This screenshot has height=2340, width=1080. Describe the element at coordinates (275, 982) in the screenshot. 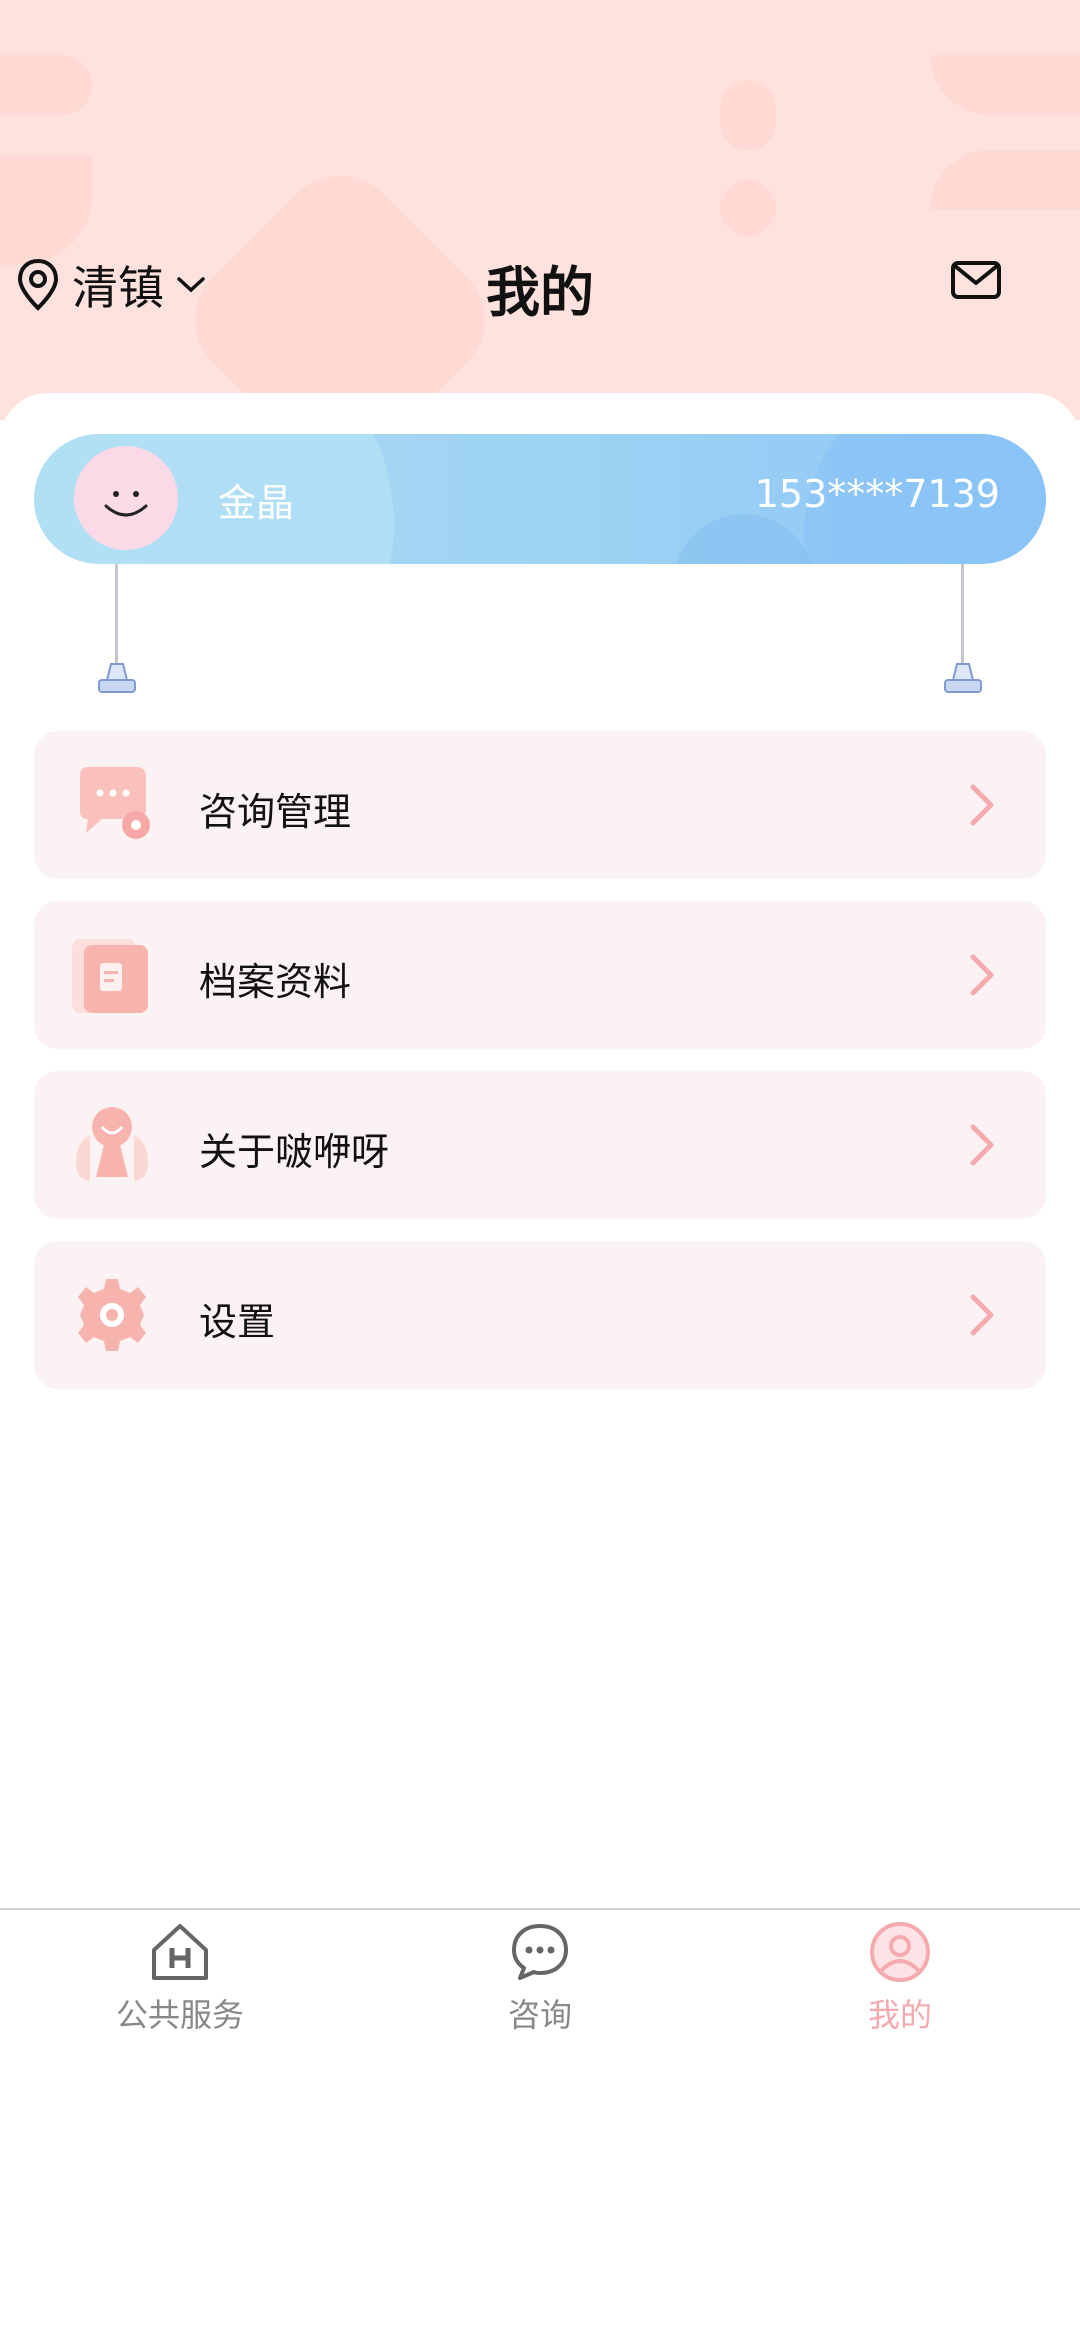

I see `menu-item-label: 档案资料` at that location.